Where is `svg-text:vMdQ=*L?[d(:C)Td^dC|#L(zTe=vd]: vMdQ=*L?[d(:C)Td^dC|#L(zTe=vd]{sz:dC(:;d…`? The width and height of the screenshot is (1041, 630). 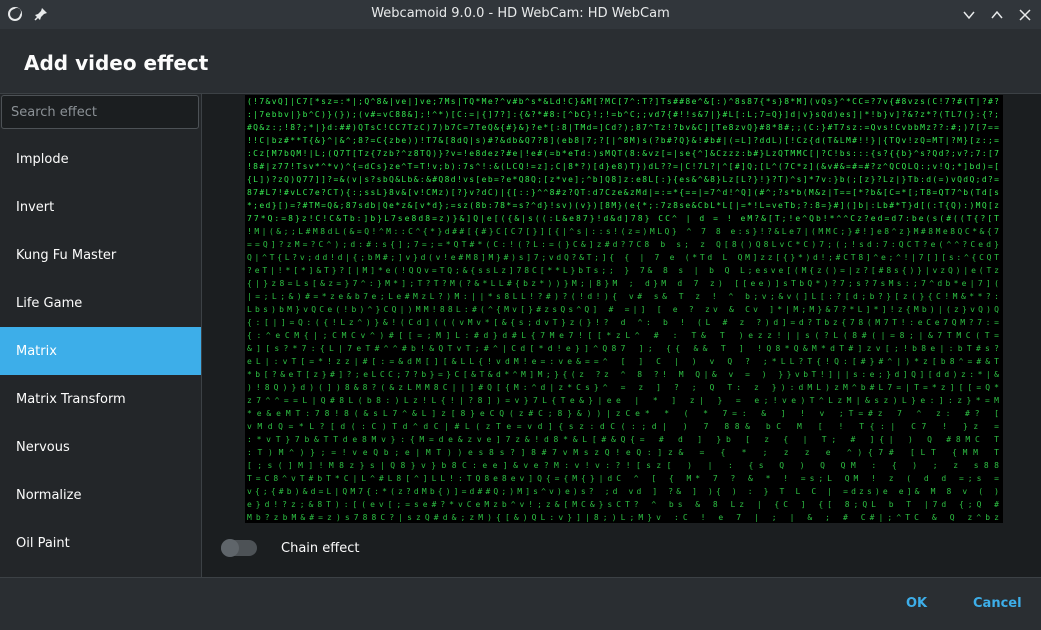
svg-text:vMdQ=*L?[d(:C)Td^dC|#L(zTe=vd]: vMdQ=*L?[d(:C)Td^dC|#L(zTe=vd]{sz:dC(:;d… is located at coordinates (623, 426).